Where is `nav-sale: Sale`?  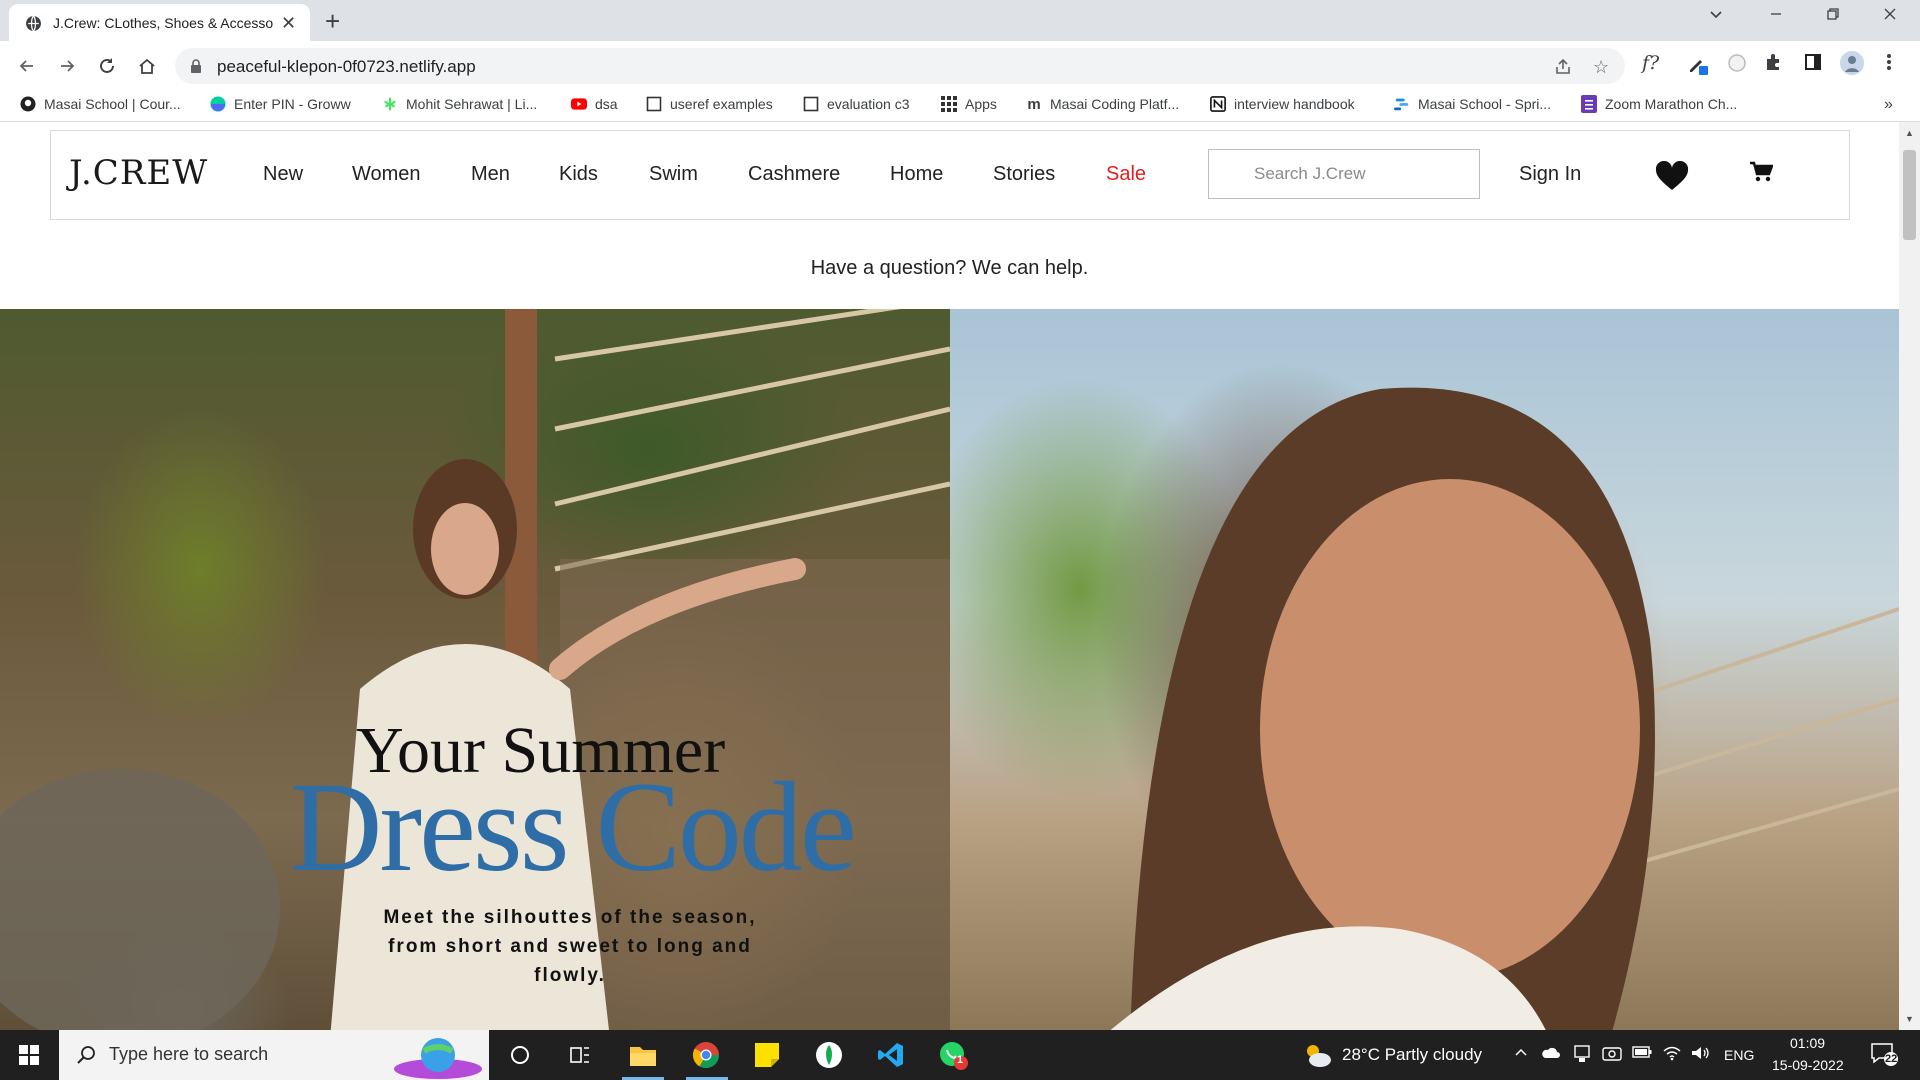
nav-sale: Sale is located at coordinates (1126, 174).